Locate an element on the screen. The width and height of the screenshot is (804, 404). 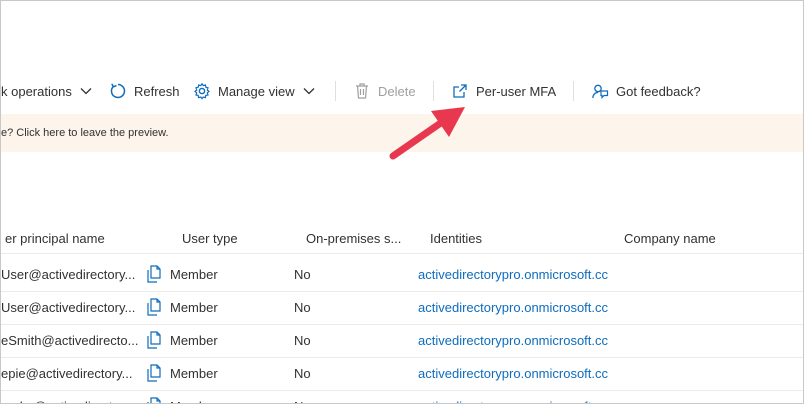
gear-icon is located at coordinates (202, 91).